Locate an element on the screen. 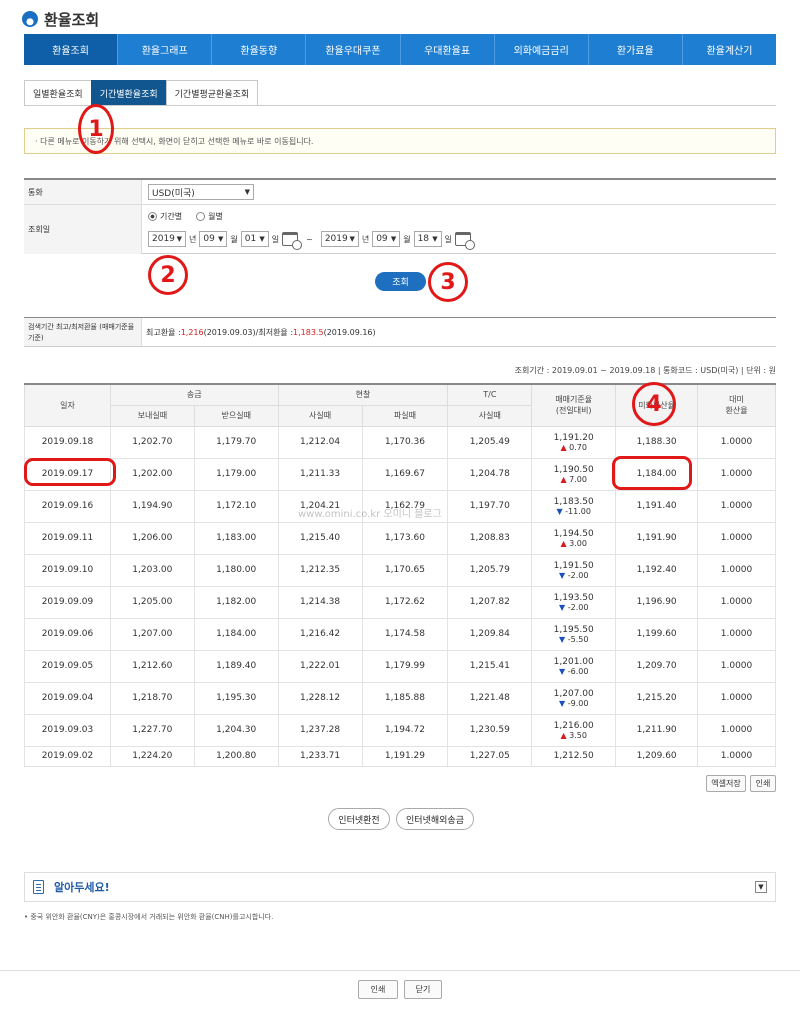 The image size is (800, 1021). cell-date: 2019.09.05 is located at coordinates (67, 666).